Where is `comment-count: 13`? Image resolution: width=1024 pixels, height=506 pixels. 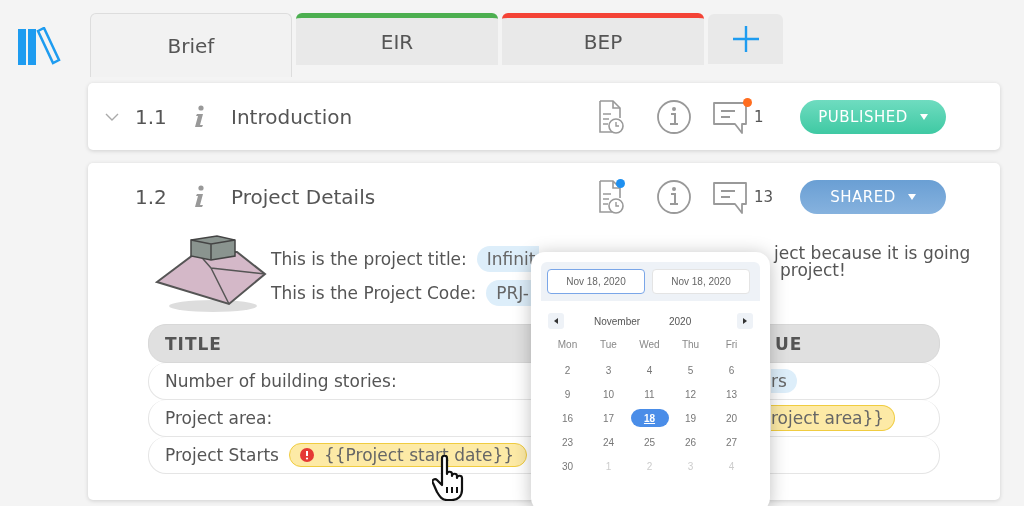 comment-count: 13 is located at coordinates (764, 196).